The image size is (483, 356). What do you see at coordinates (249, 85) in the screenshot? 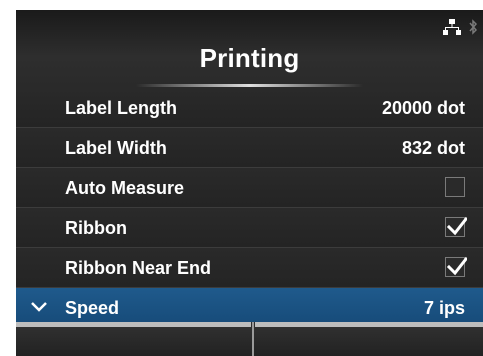
I see `title-underline` at bounding box center [249, 85].